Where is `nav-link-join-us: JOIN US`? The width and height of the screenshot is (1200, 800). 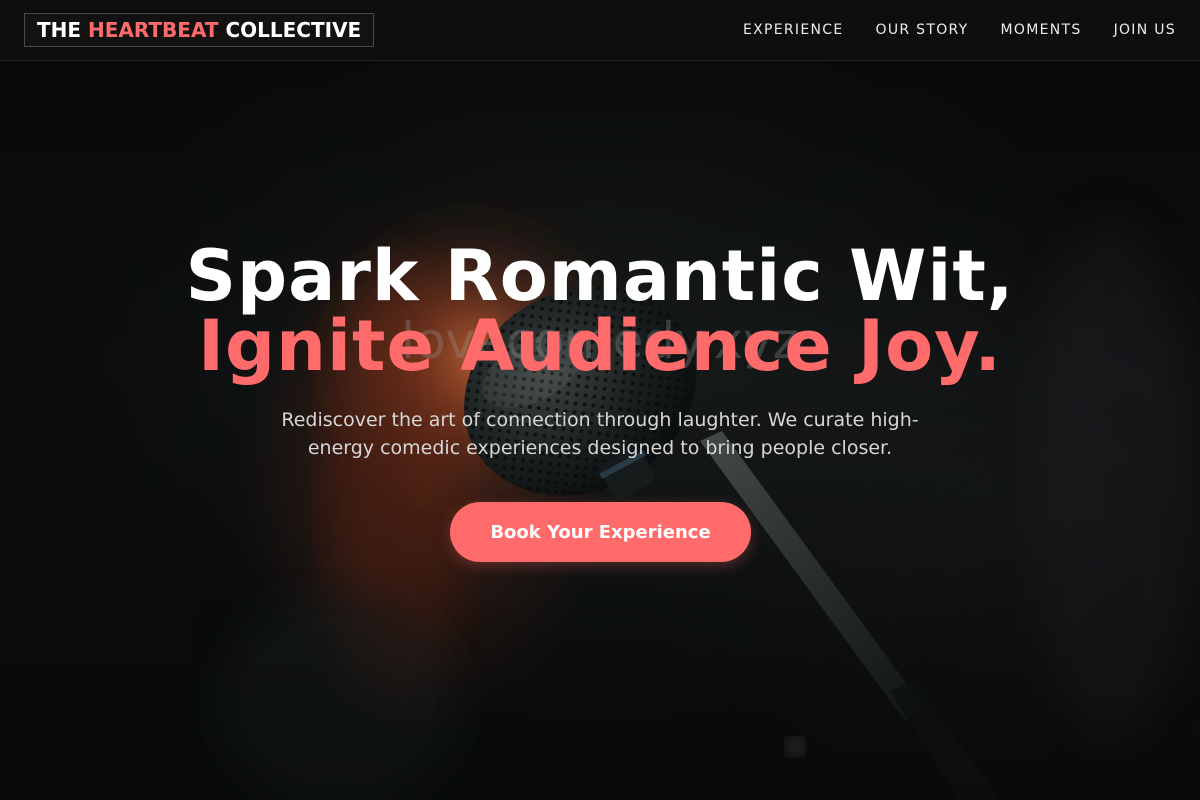
nav-link-join-us: JOIN US is located at coordinates (1145, 30).